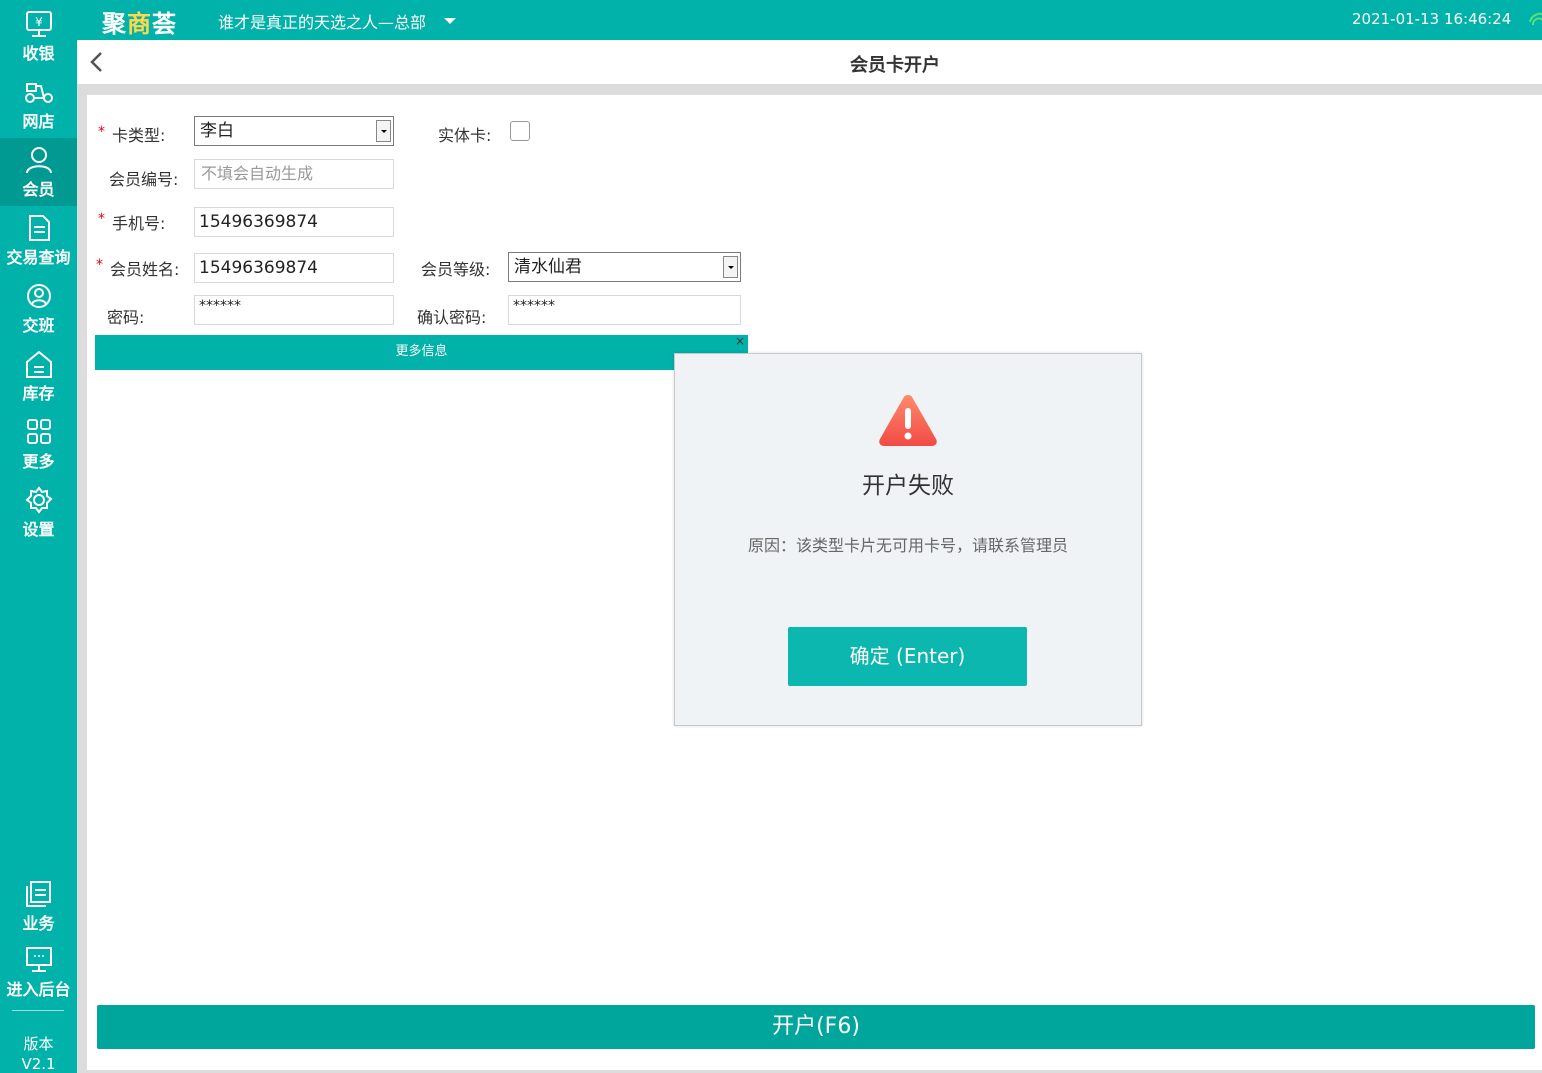 This screenshot has width=1542, height=1073. I want to click on page-title: 会员卡开户, so click(895, 65).